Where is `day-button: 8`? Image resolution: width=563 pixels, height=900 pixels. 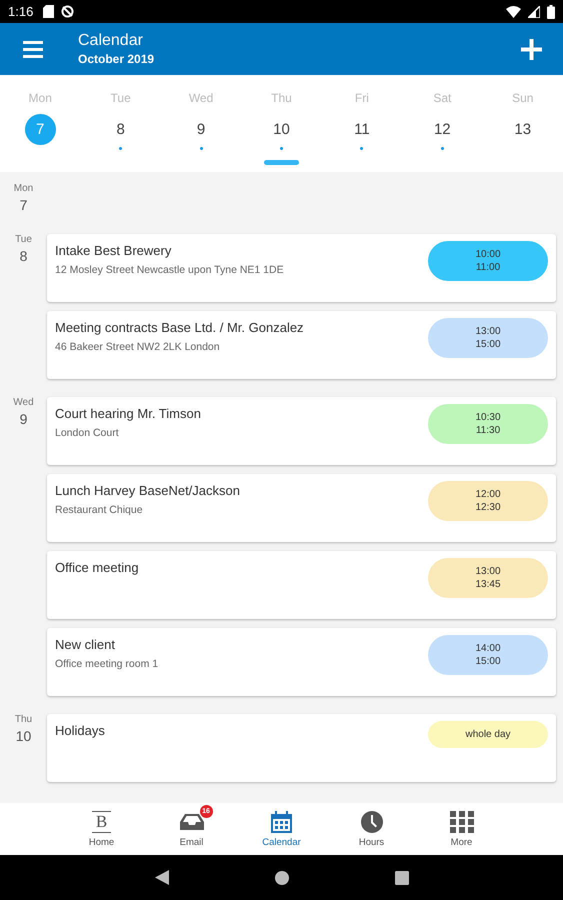
day-button: 8 is located at coordinates (120, 129).